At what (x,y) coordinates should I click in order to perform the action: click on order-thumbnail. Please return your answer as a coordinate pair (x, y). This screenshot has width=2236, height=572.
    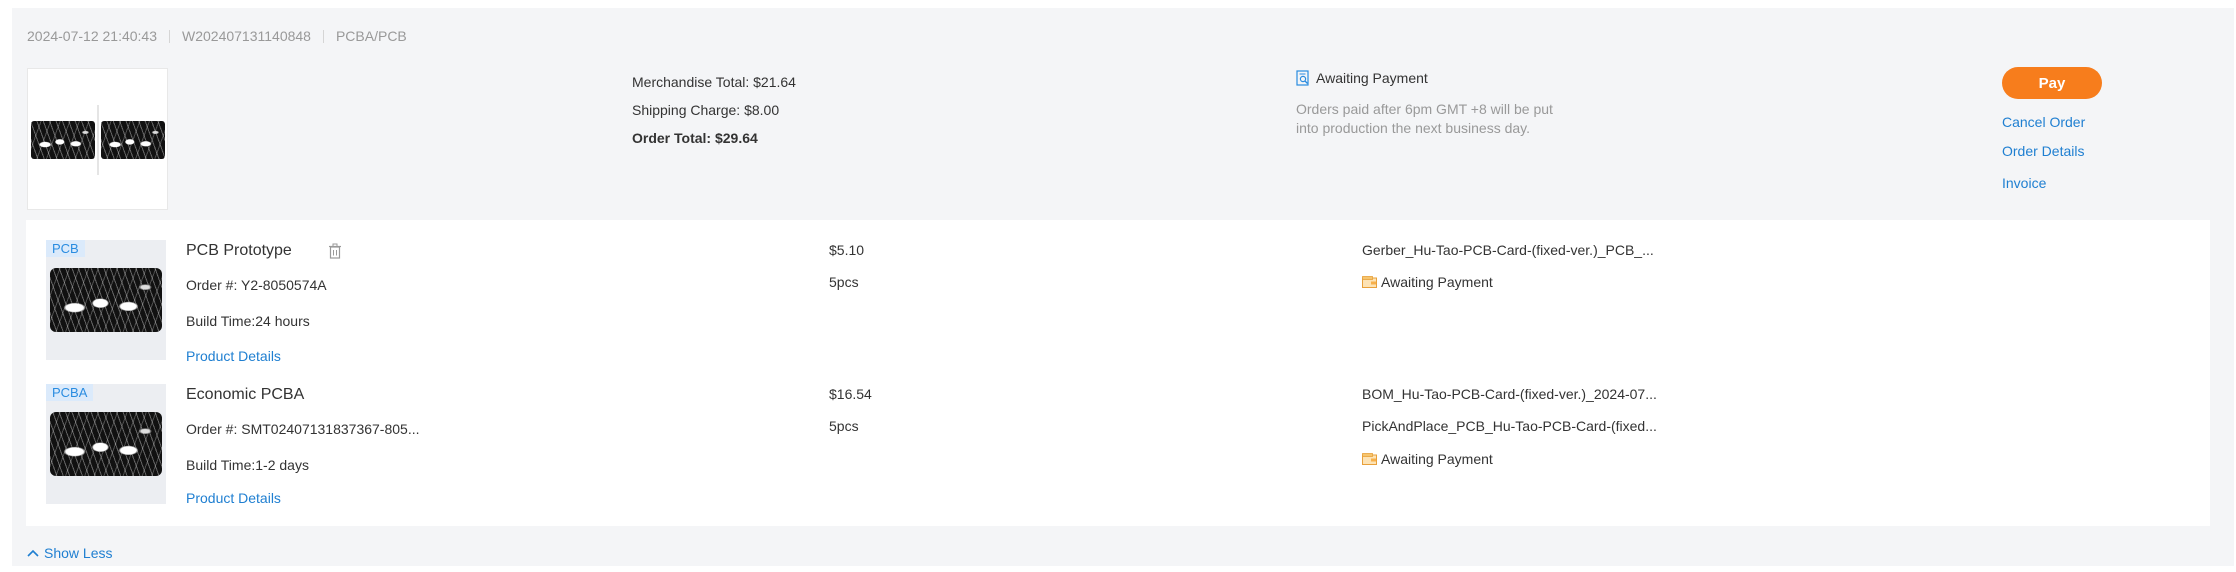
    Looking at the image, I should click on (97, 139).